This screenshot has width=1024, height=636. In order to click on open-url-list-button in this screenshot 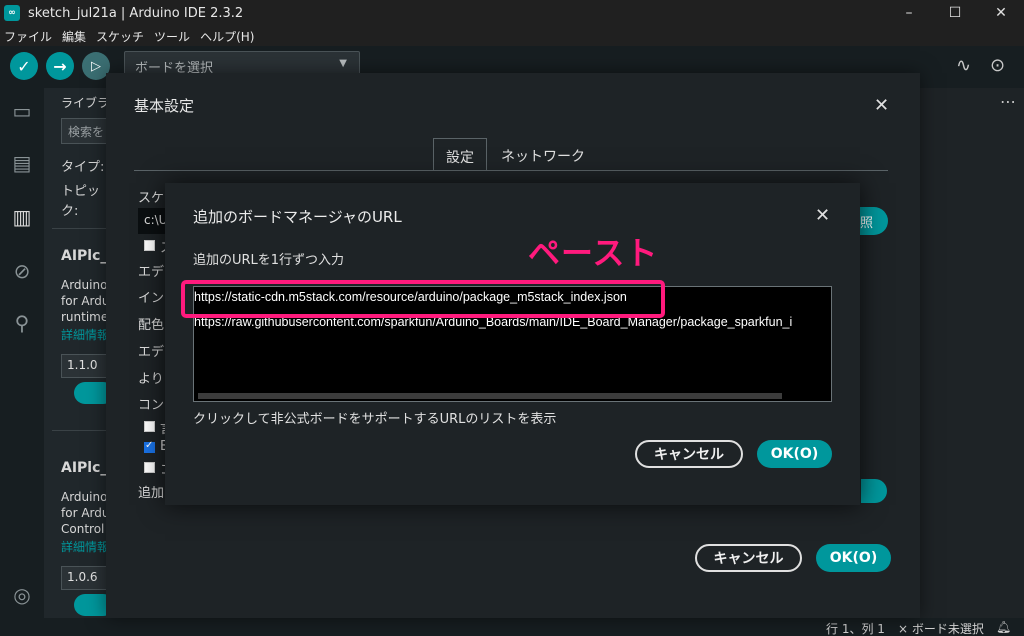, I will do `click(874, 491)`.